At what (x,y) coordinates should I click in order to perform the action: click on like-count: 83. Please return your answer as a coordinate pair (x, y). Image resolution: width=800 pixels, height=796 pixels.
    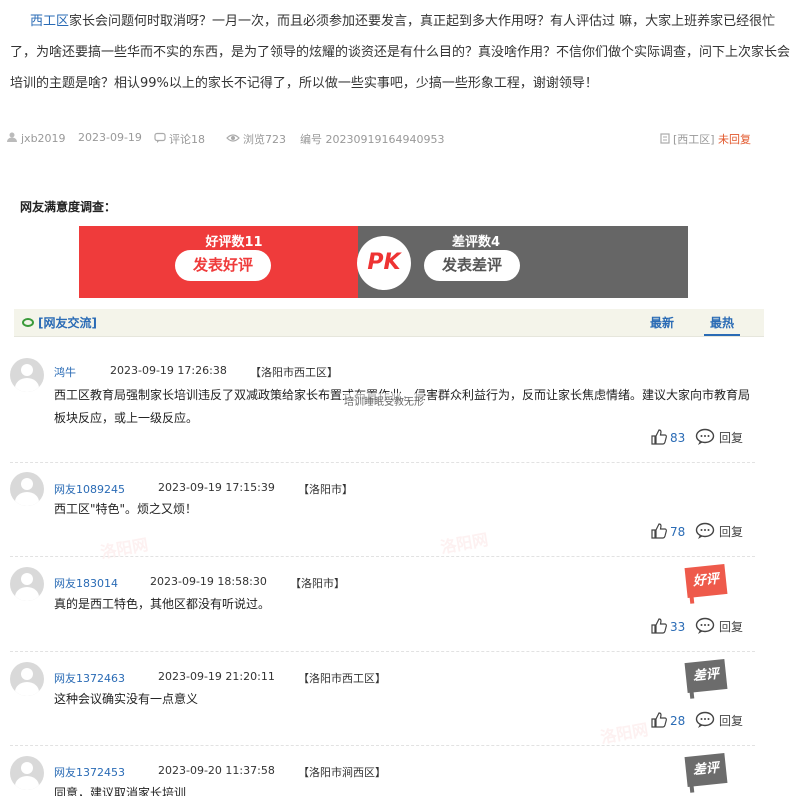
    Looking at the image, I should click on (678, 438).